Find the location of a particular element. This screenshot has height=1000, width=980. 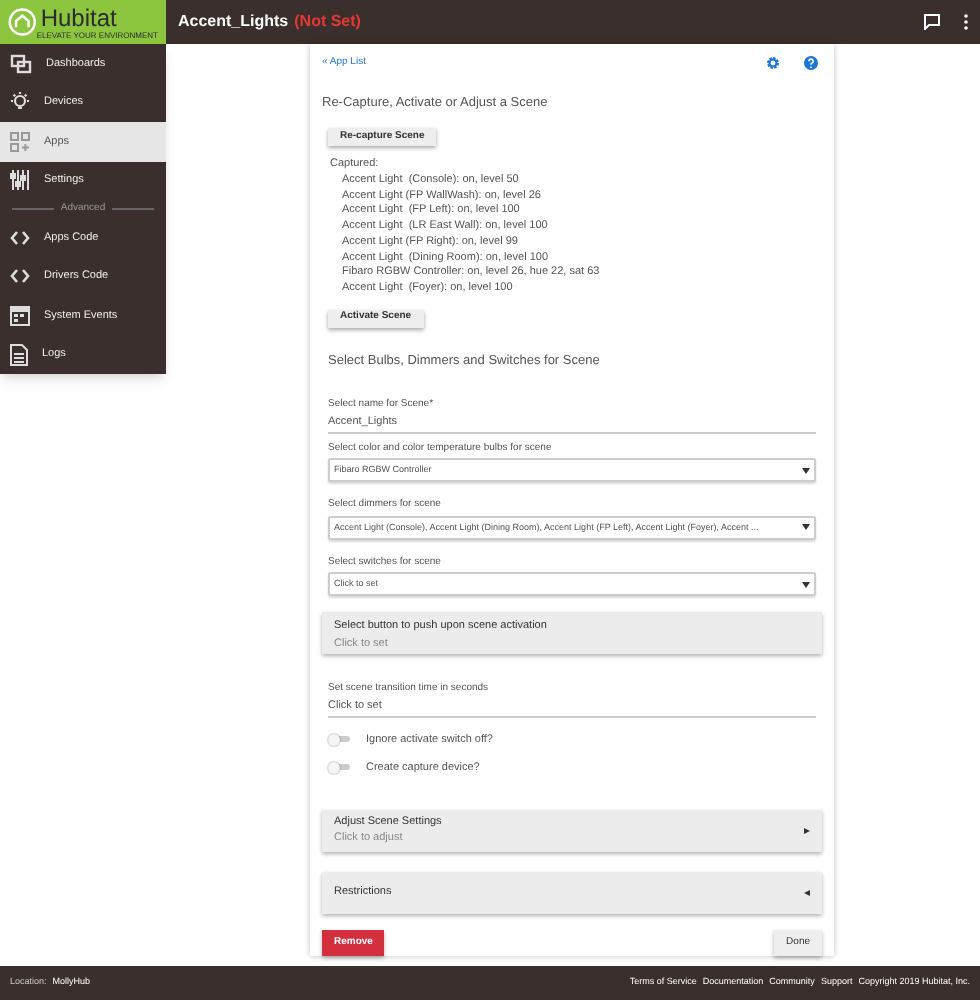

help-icon is located at coordinates (811, 63).